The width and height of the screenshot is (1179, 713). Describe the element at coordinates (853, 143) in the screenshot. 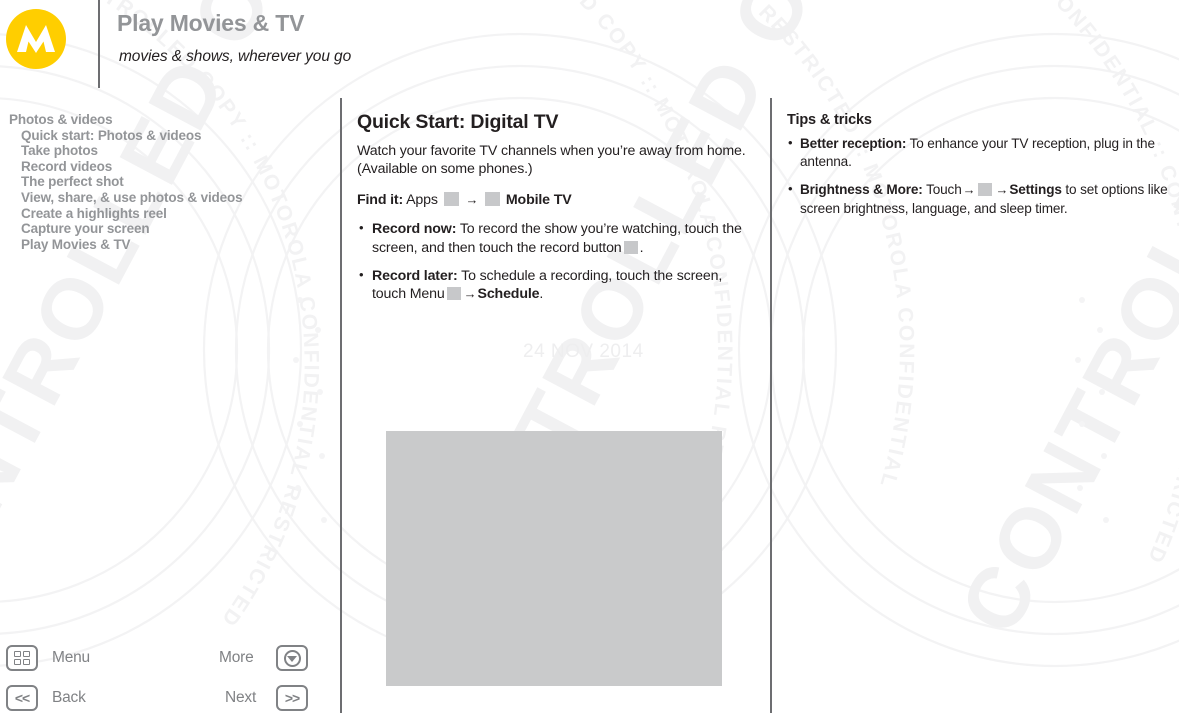

I see `tip-label: Better reception:` at that location.